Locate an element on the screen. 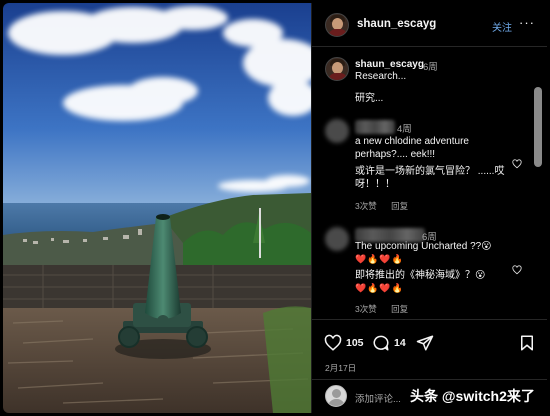 The height and width of the screenshot is (416, 550). caption-time: 6周 is located at coordinates (430, 67).